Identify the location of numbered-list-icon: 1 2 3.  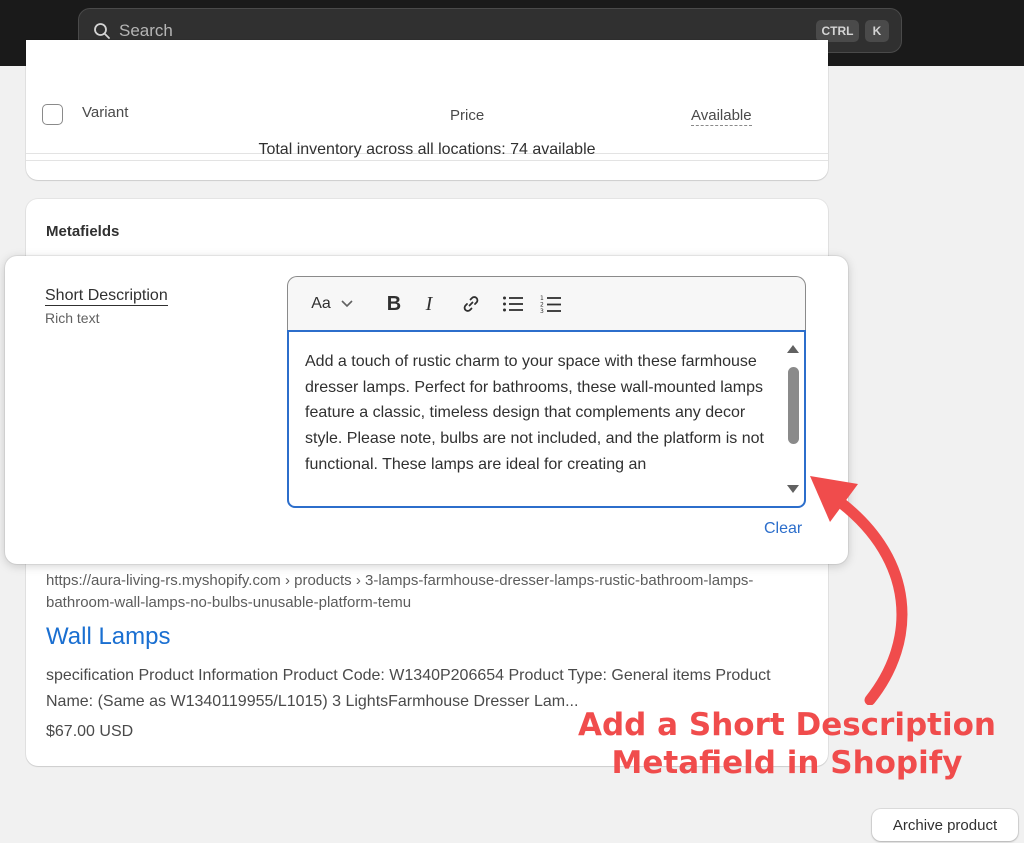
(551, 304).